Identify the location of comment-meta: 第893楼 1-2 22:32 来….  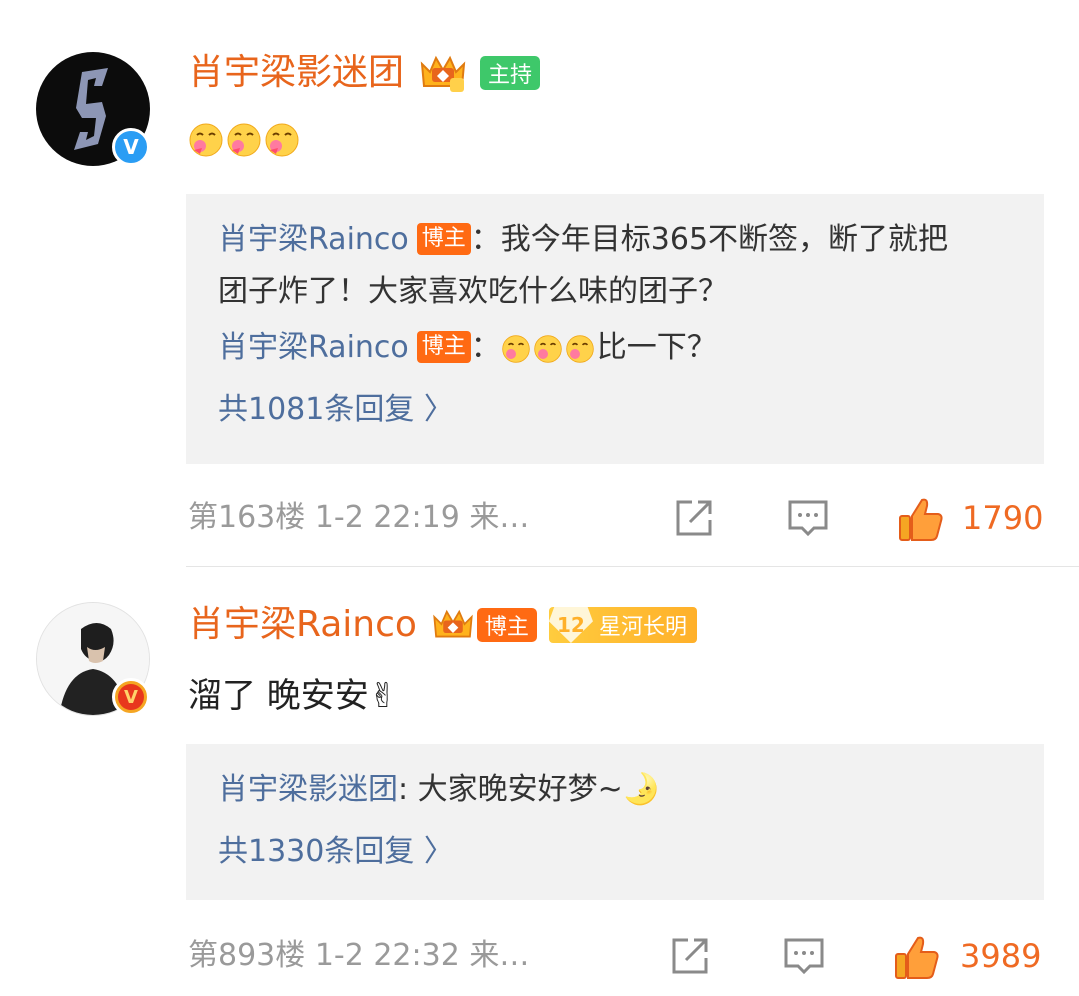
(358, 956).